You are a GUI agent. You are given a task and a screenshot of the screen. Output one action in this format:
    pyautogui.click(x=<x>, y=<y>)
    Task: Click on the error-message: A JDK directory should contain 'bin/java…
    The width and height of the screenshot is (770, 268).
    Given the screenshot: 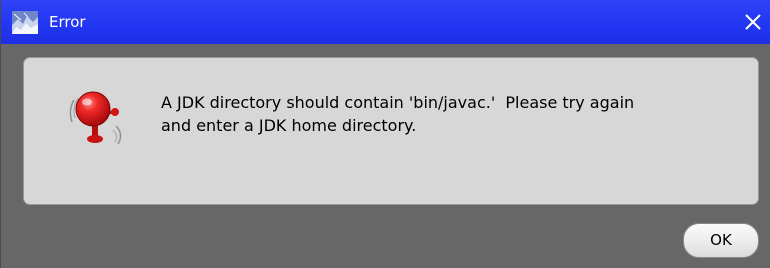 What is the action you would take?
    pyautogui.click(x=456, y=114)
    